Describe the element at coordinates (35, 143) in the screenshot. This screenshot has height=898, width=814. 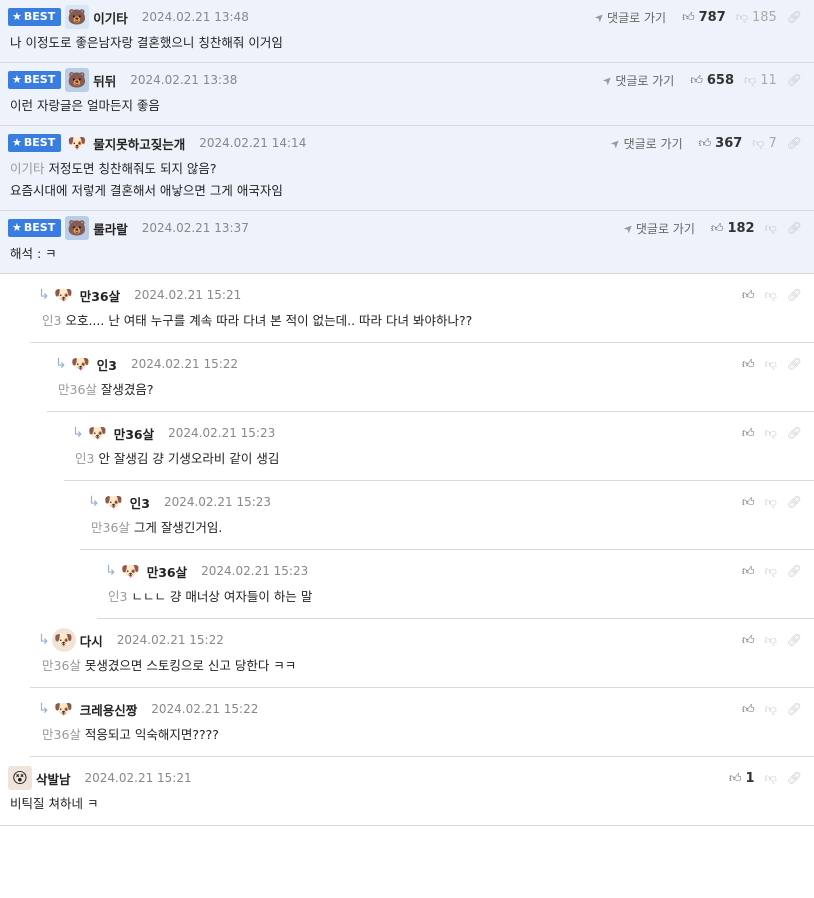
I see `best-badge: ★ BEST` at that location.